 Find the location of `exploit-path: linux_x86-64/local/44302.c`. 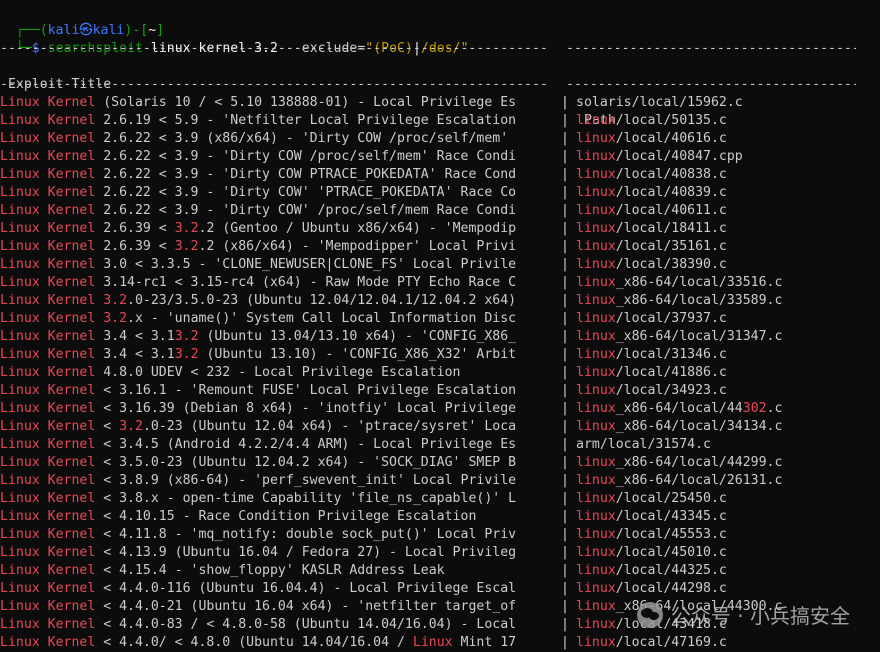

exploit-path: linux_x86-64/local/44302.c is located at coordinates (679, 409).